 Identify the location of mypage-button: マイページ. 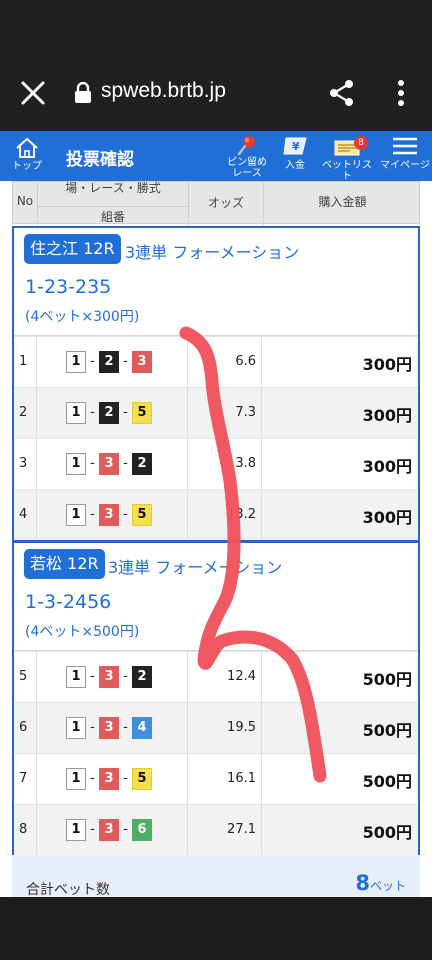
(405, 153).